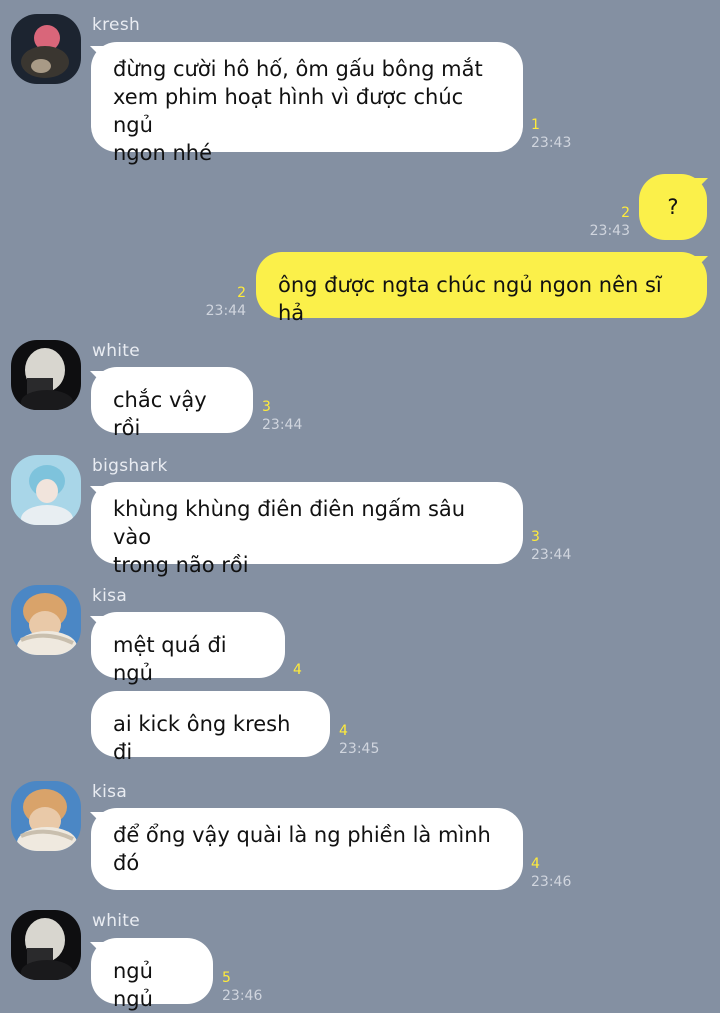  I want to click on message-bubble: để ổng vậy quài là ng phiền là mình đó, so click(307, 849).